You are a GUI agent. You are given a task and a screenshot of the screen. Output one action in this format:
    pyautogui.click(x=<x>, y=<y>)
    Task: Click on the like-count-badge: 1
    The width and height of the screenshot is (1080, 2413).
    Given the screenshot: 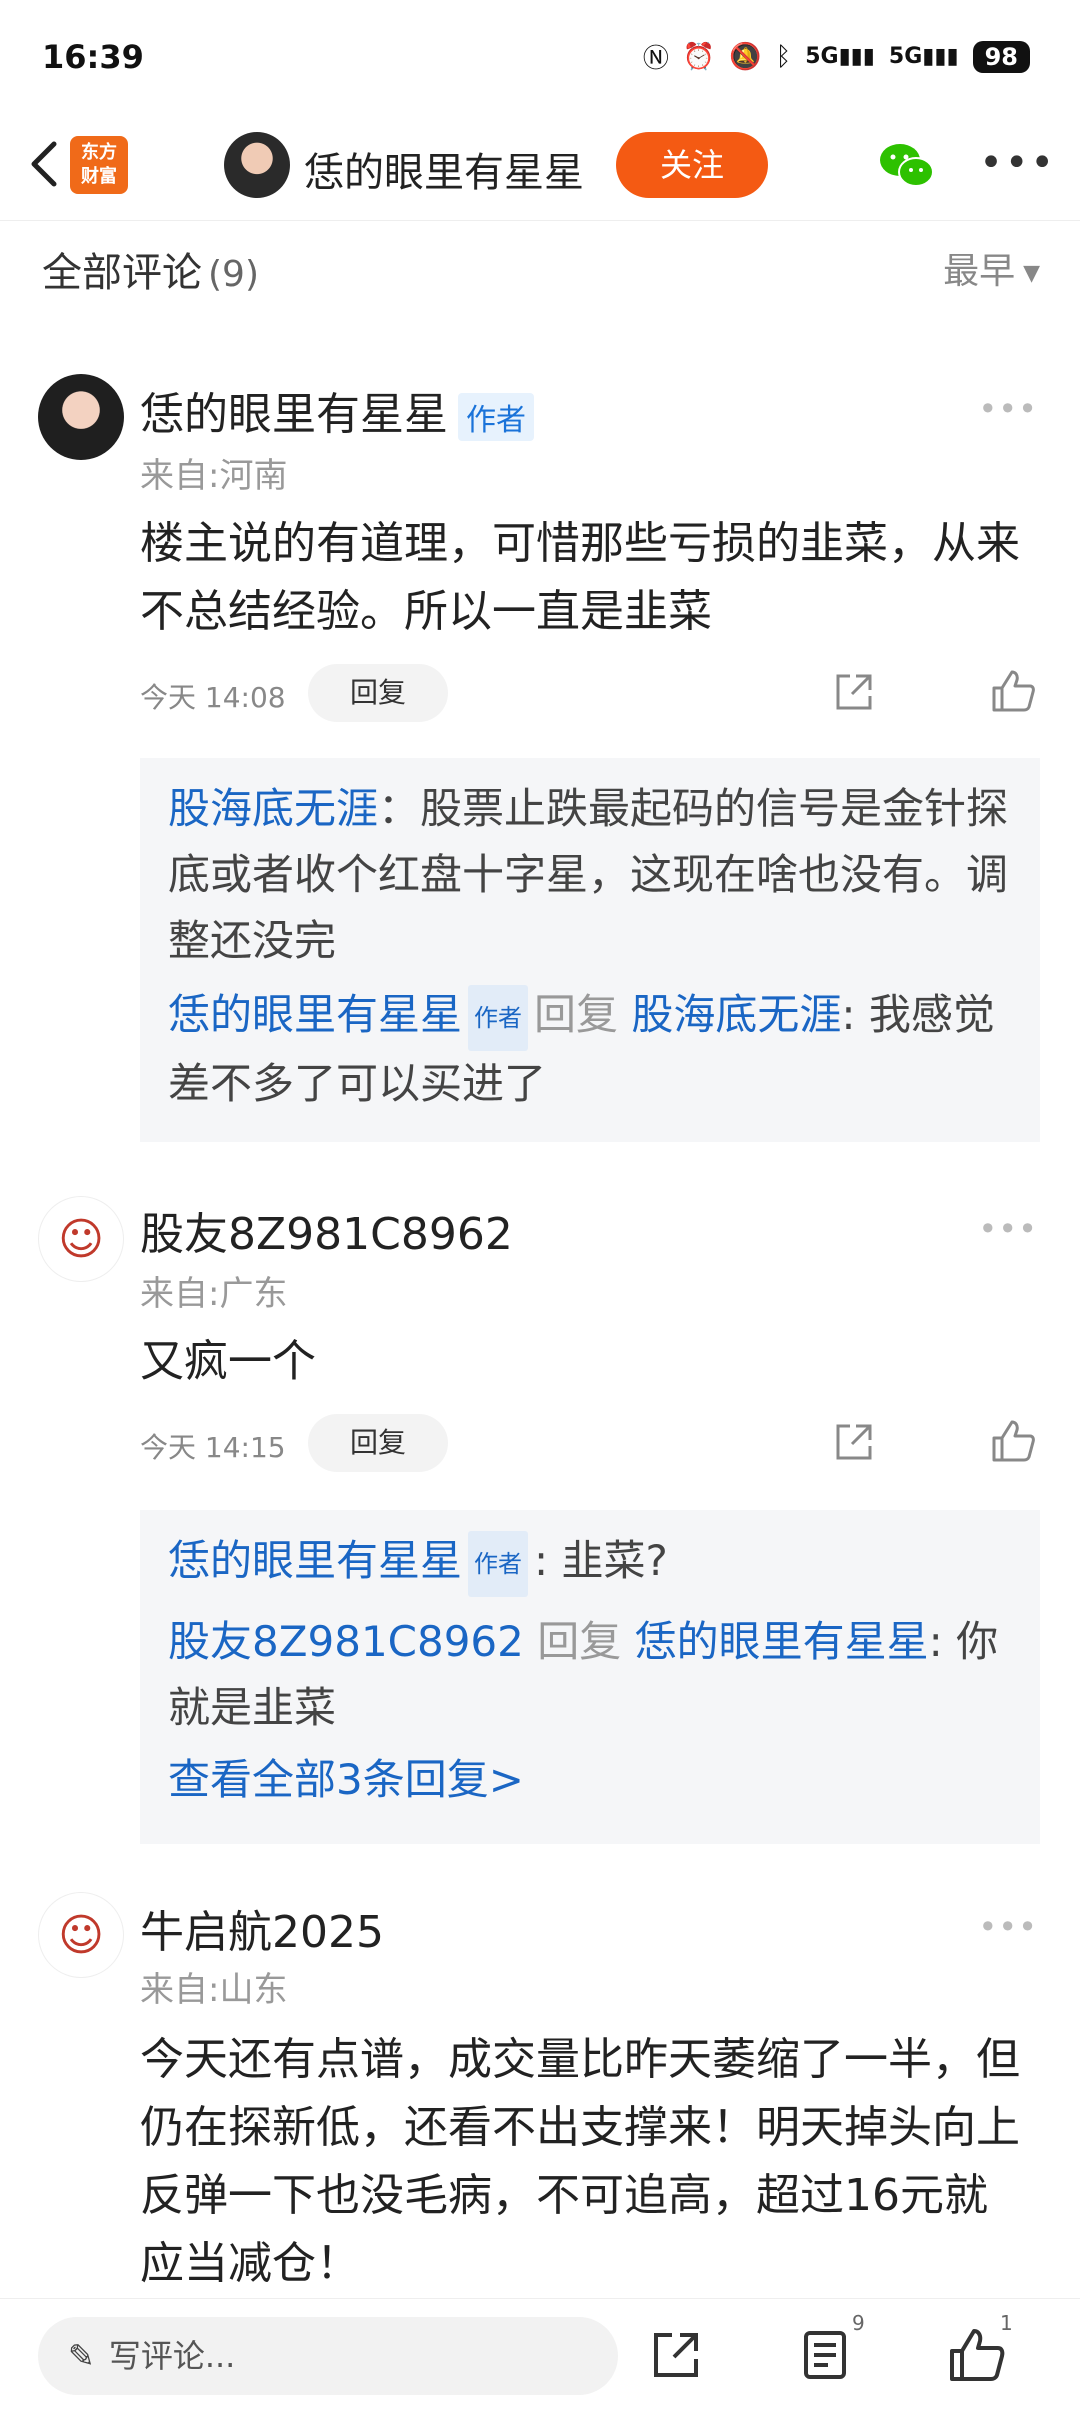 What is the action you would take?
    pyautogui.click(x=1006, y=2323)
    